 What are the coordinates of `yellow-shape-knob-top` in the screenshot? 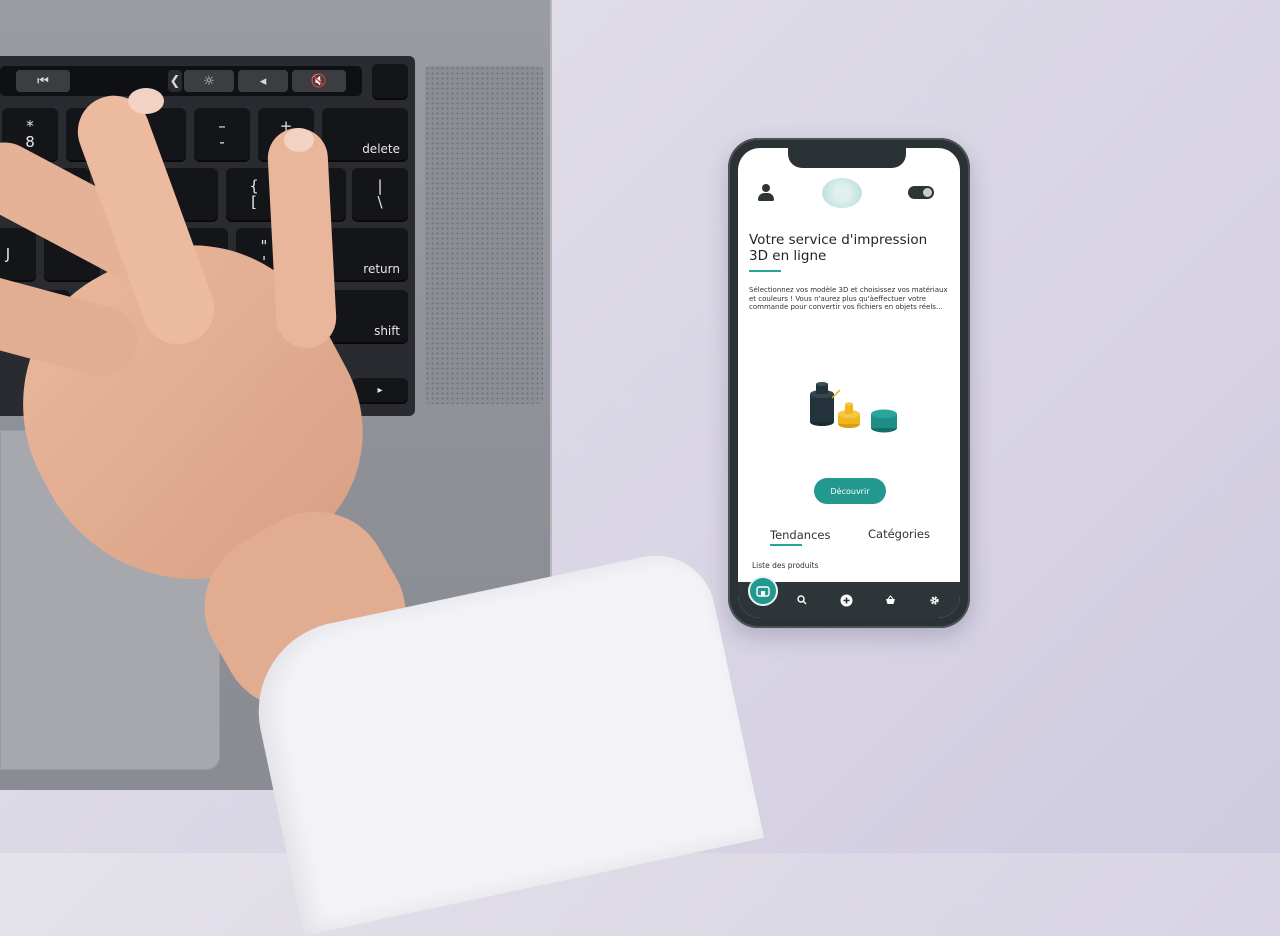 It's located at (849, 404).